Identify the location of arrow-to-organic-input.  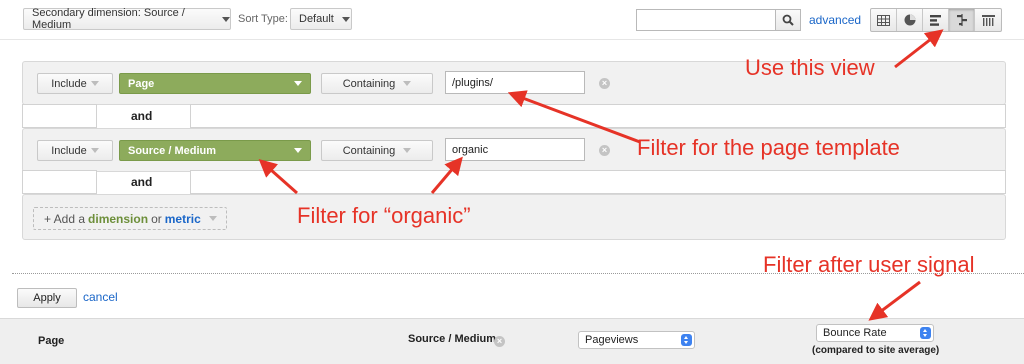
(446, 175).